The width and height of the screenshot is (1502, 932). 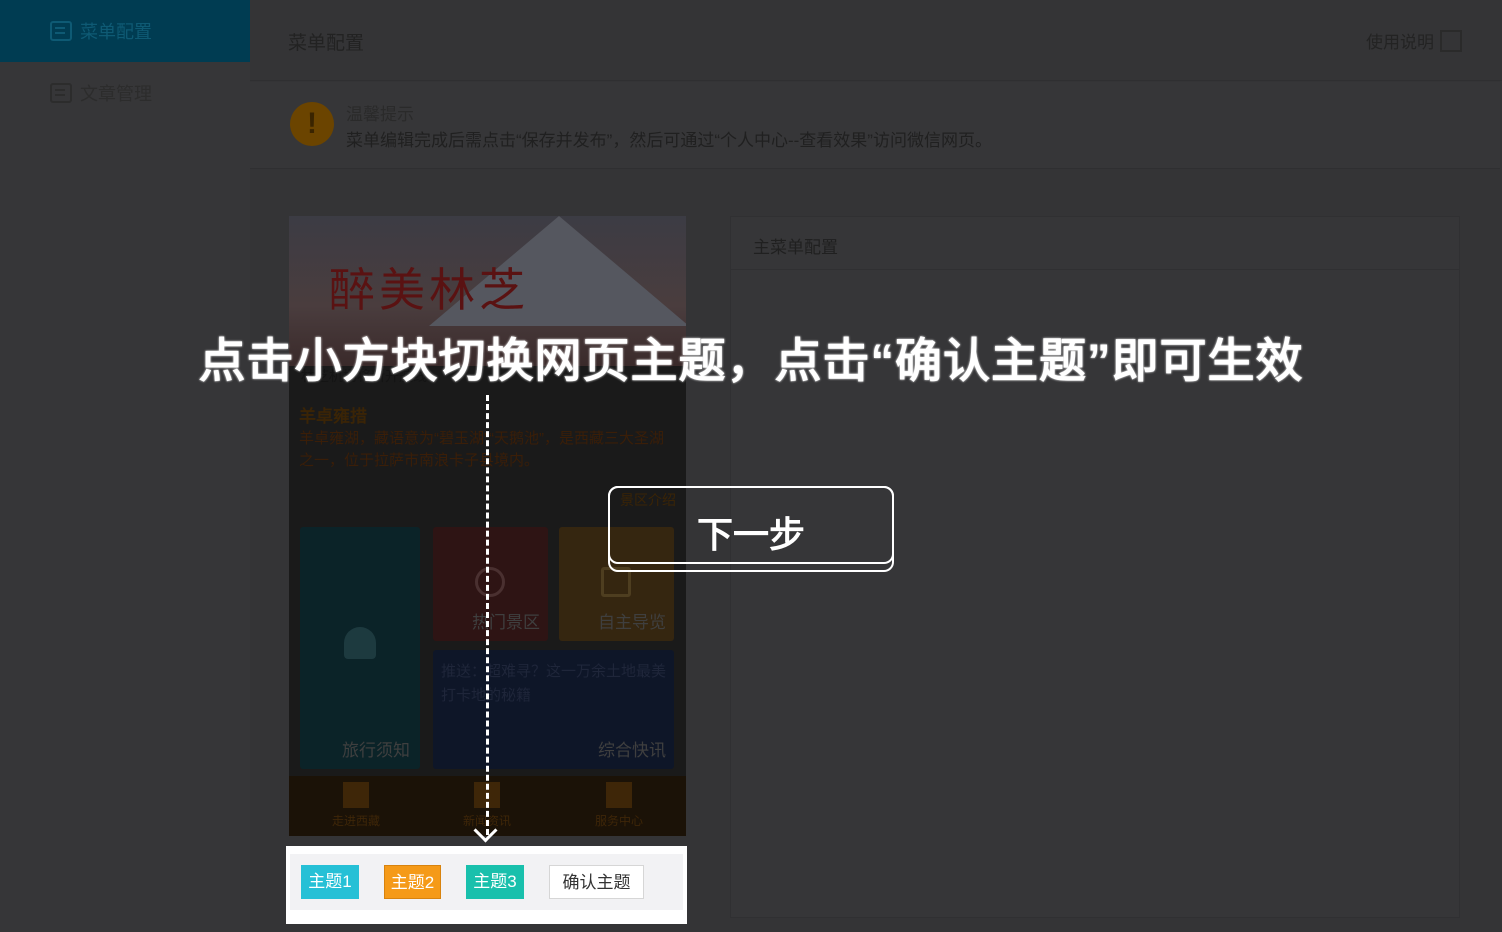 What do you see at coordinates (356, 795) in the screenshot?
I see `home-icon` at bounding box center [356, 795].